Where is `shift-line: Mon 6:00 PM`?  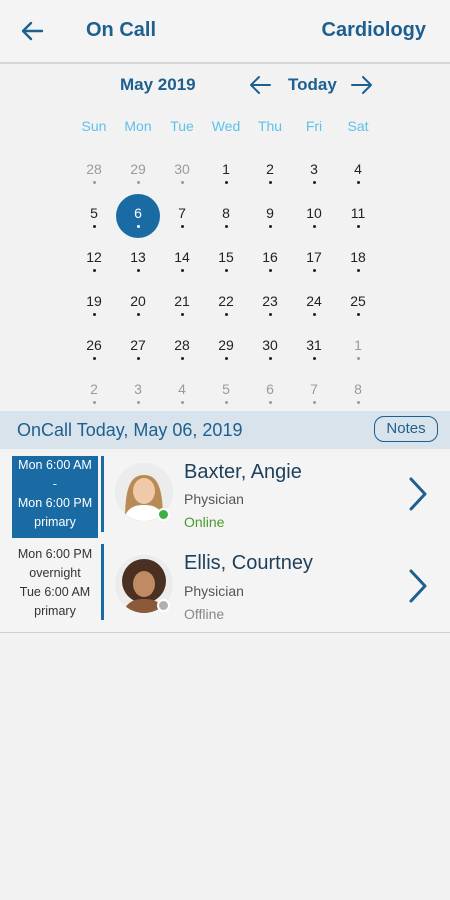
shift-line: Mon 6:00 PM is located at coordinates (55, 554).